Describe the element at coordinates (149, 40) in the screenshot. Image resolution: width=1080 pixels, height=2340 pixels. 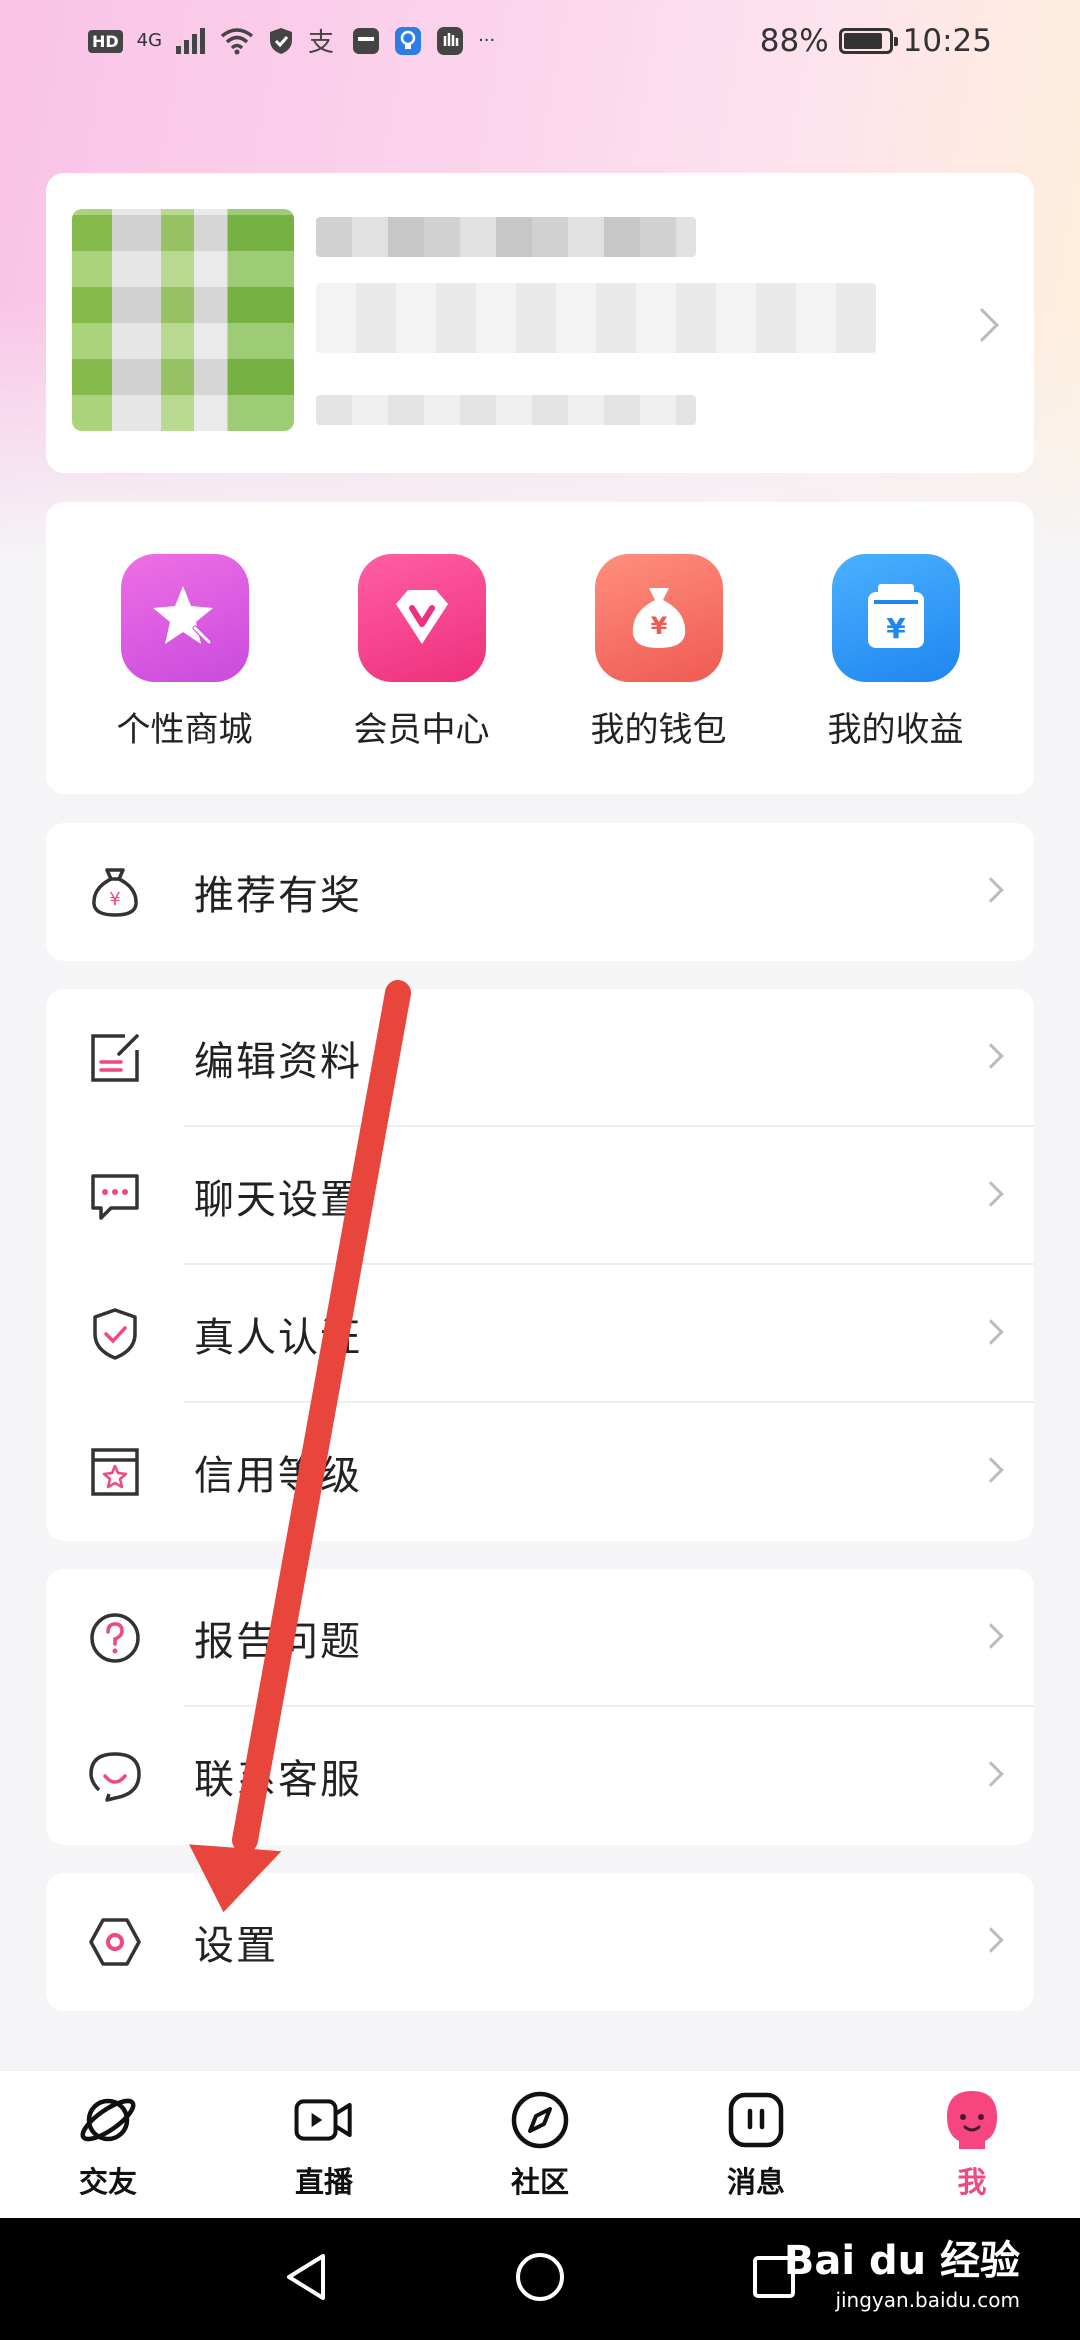
I see `network-type: 4G` at that location.